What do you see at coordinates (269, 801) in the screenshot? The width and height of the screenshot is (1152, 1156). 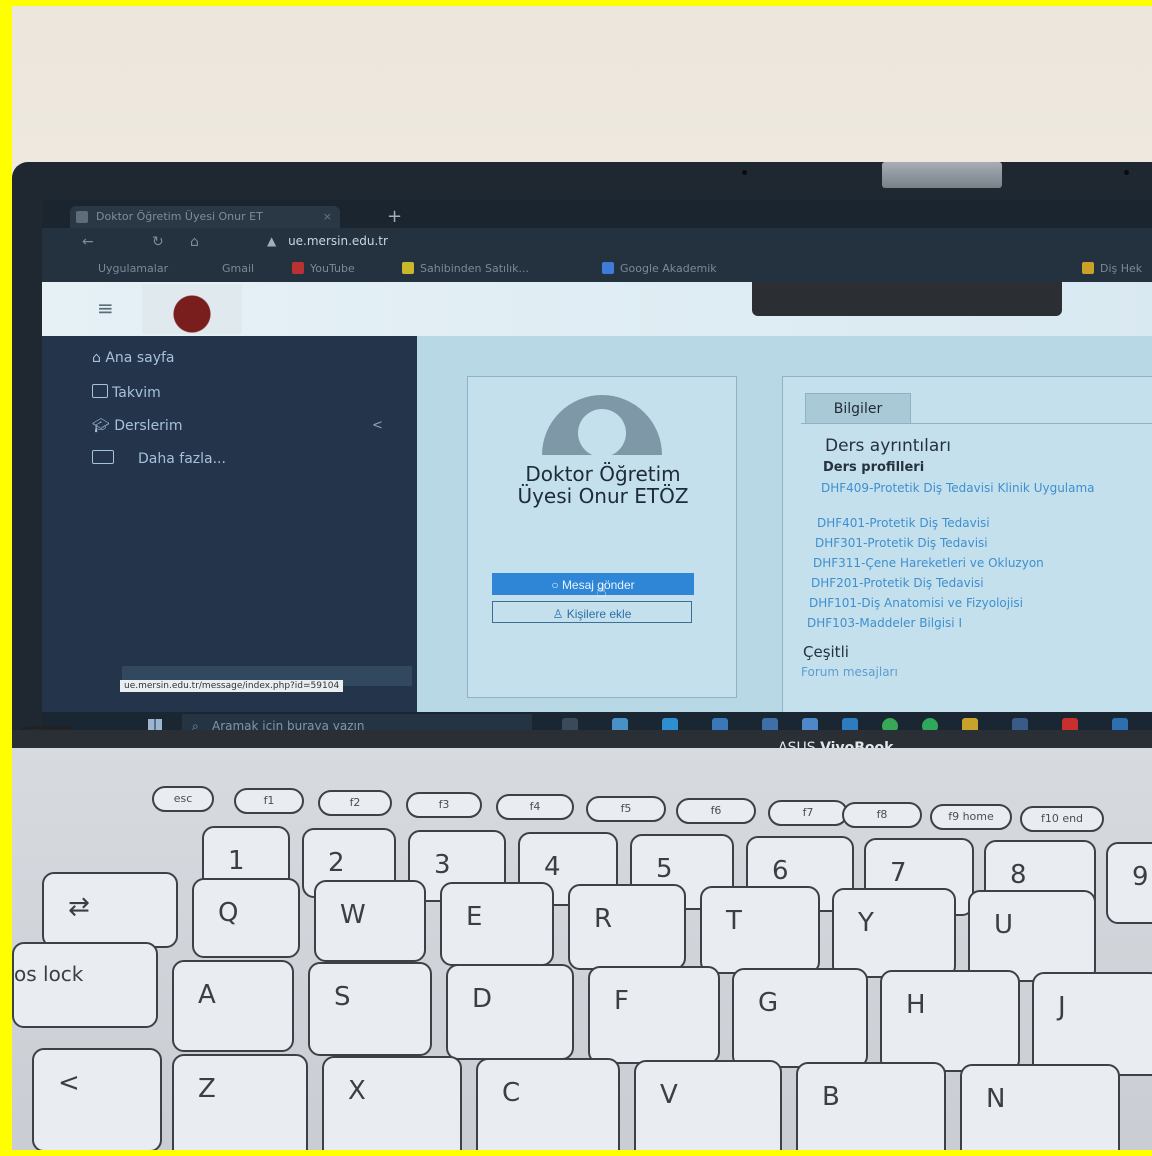 I see `key-f1: f1` at bounding box center [269, 801].